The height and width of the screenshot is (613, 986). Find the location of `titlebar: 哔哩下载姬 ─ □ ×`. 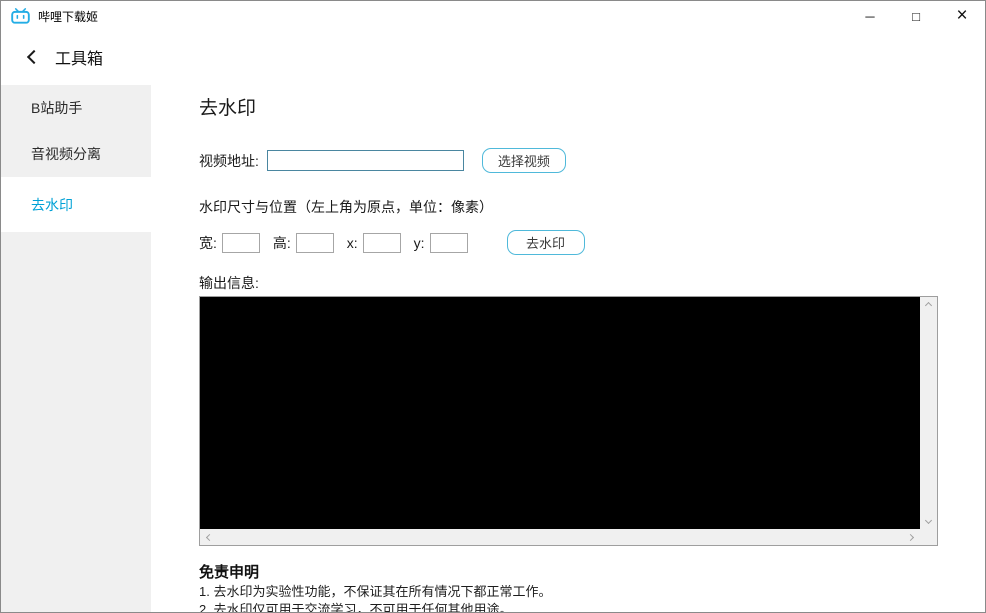

titlebar: 哔哩下载姬 ─ □ × is located at coordinates (493, 16).